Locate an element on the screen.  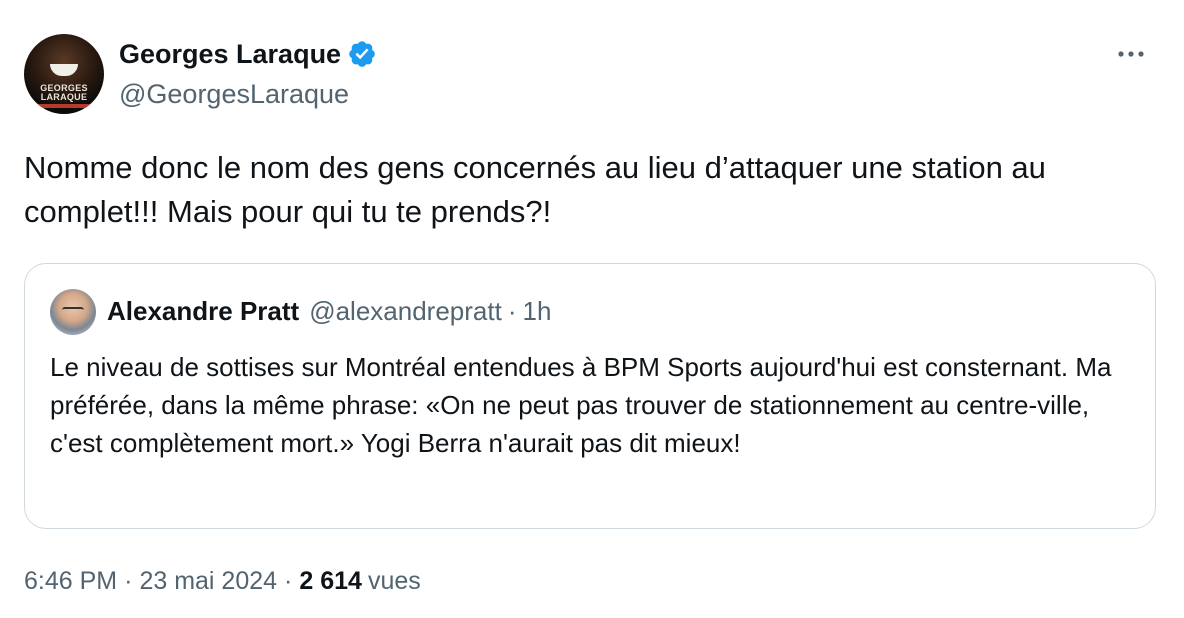
avatar-smile is located at coordinates (64, 70).